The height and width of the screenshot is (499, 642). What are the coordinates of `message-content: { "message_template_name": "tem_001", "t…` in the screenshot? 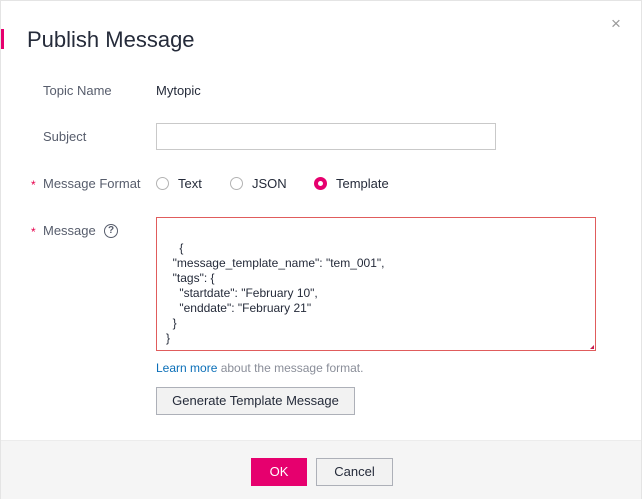 It's located at (275, 293).